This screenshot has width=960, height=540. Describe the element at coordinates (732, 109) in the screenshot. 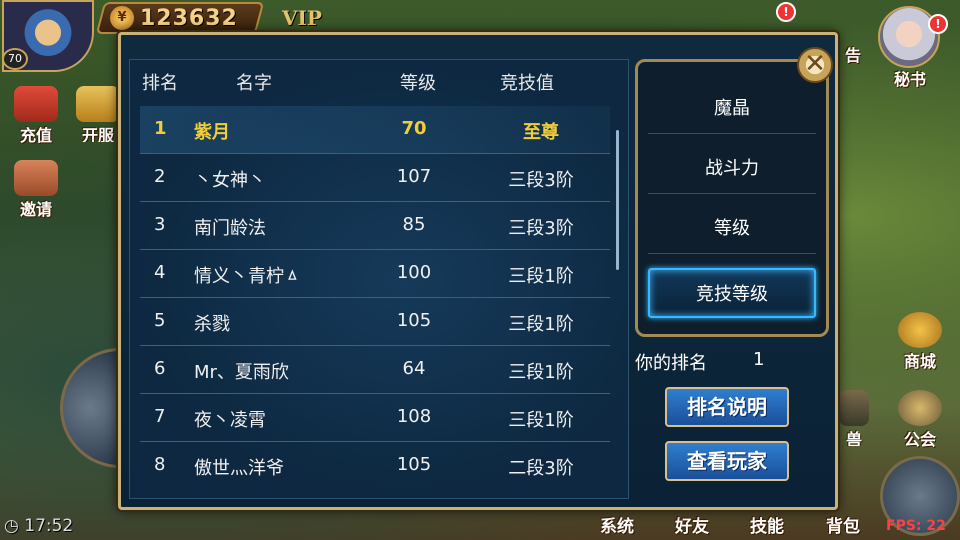

I see `tab-magic-crystal: 魔晶` at that location.